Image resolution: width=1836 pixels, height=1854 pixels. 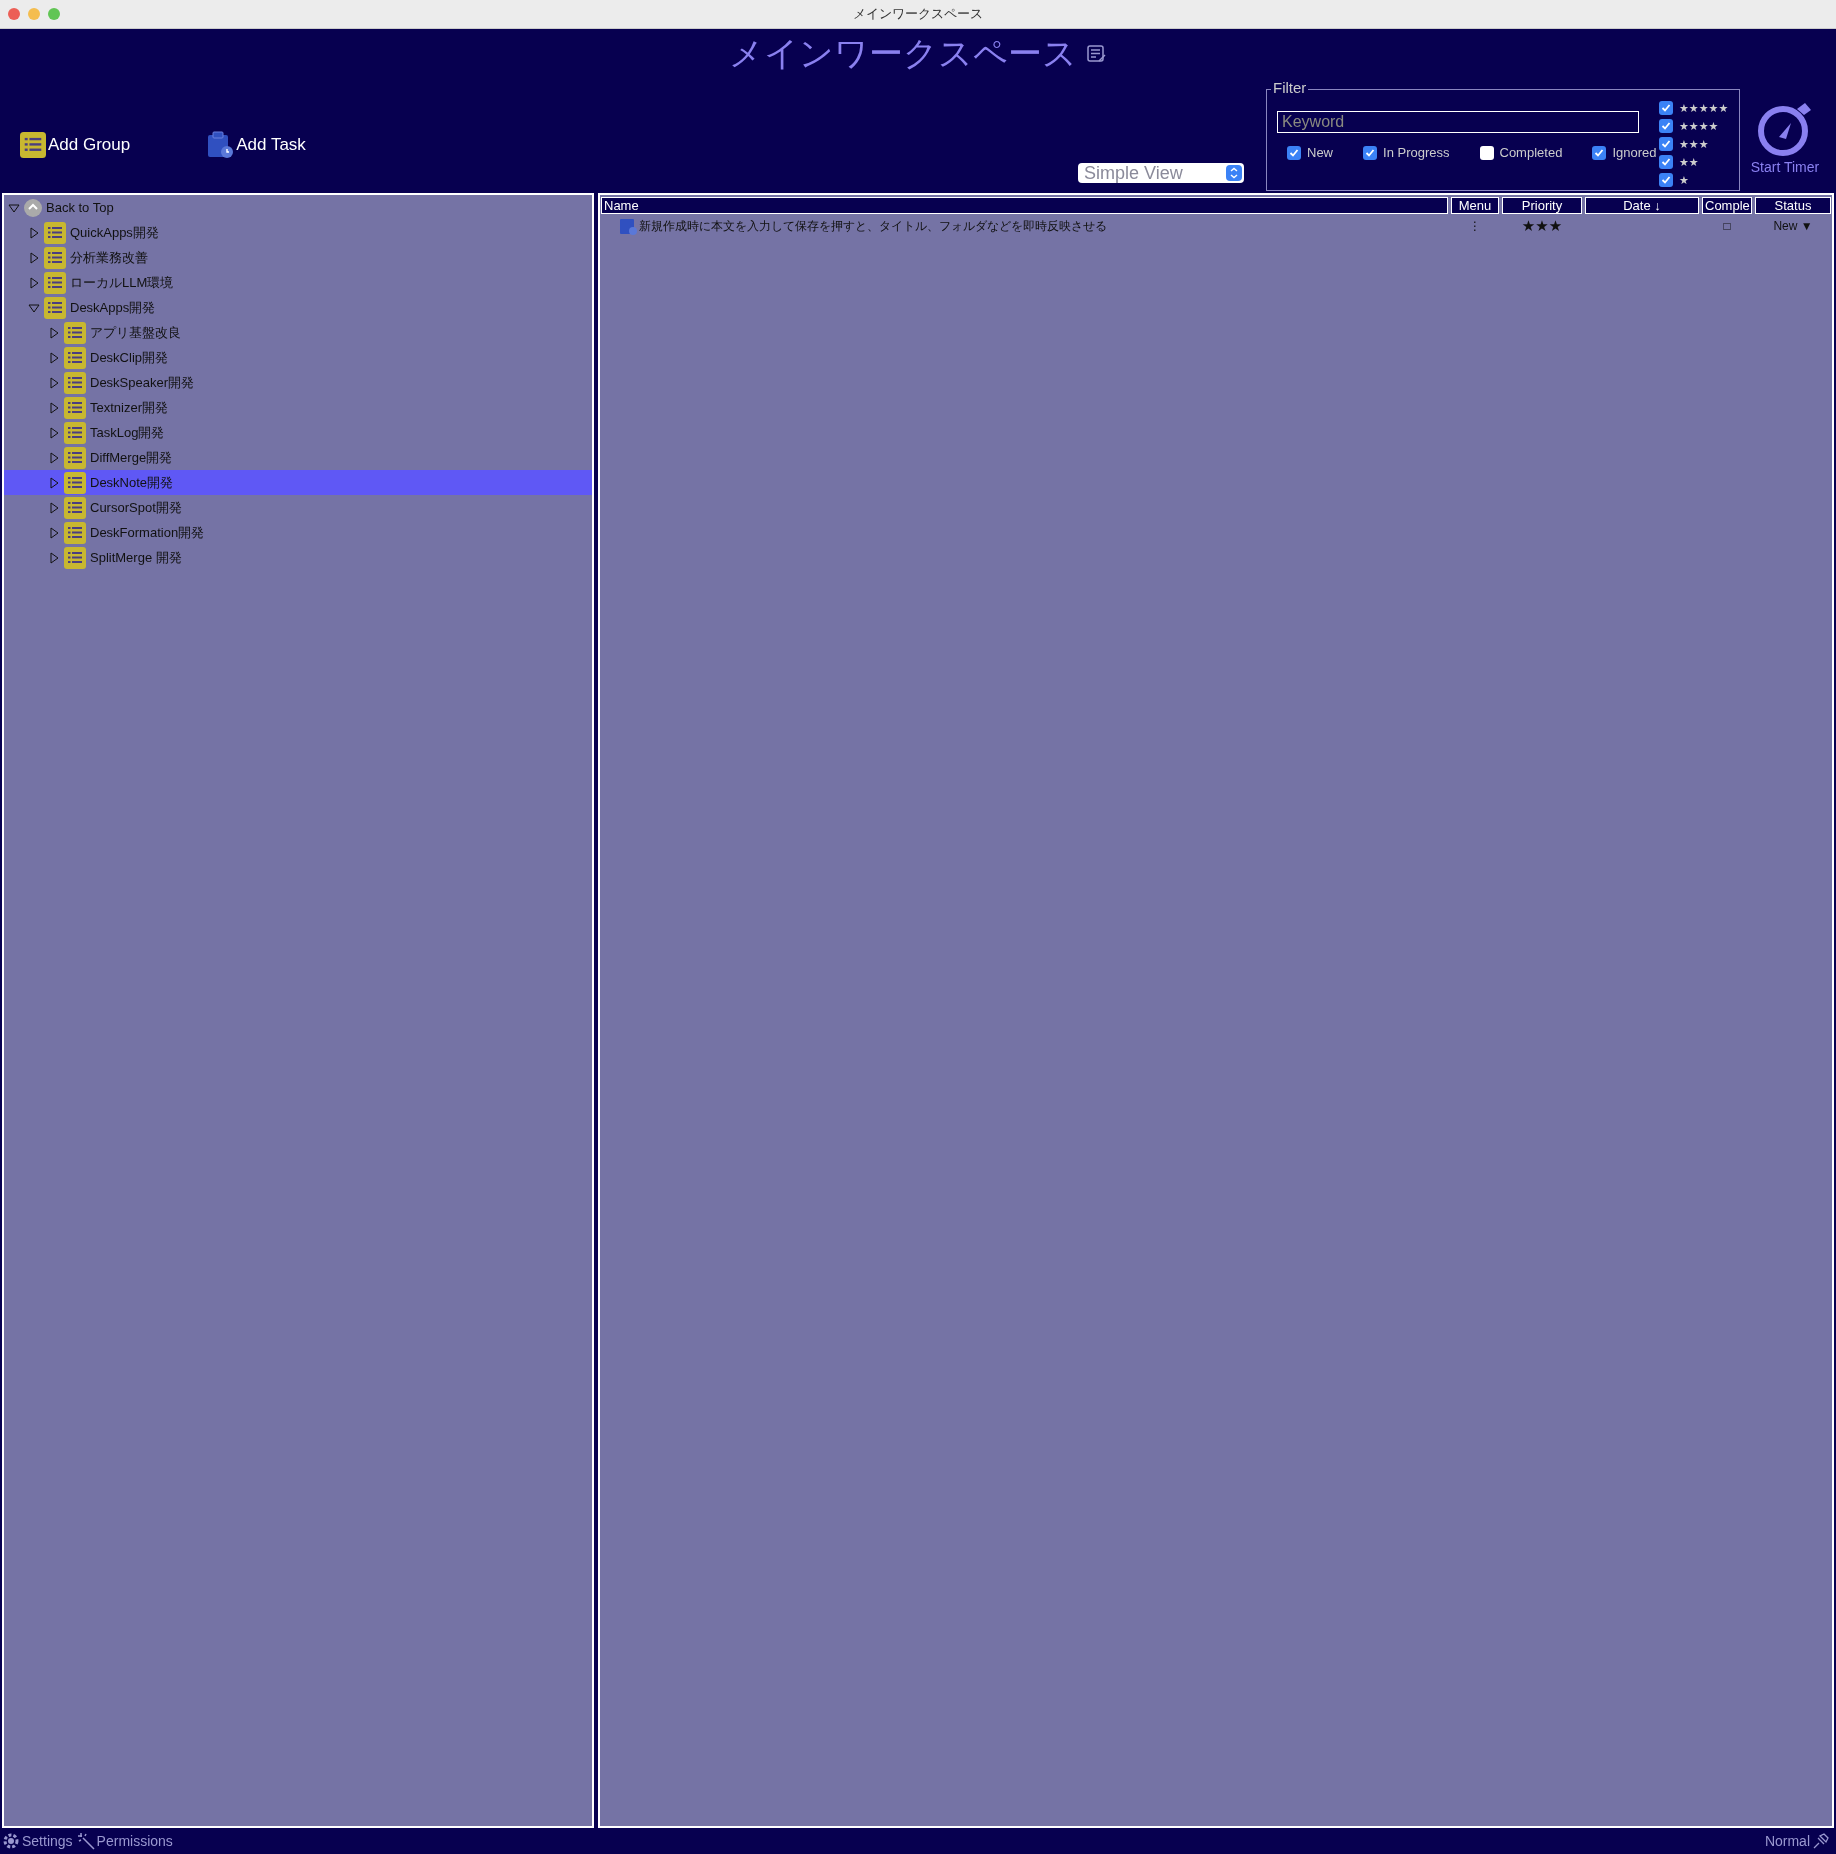 I want to click on gear-icon, so click(x=11, y=1841).